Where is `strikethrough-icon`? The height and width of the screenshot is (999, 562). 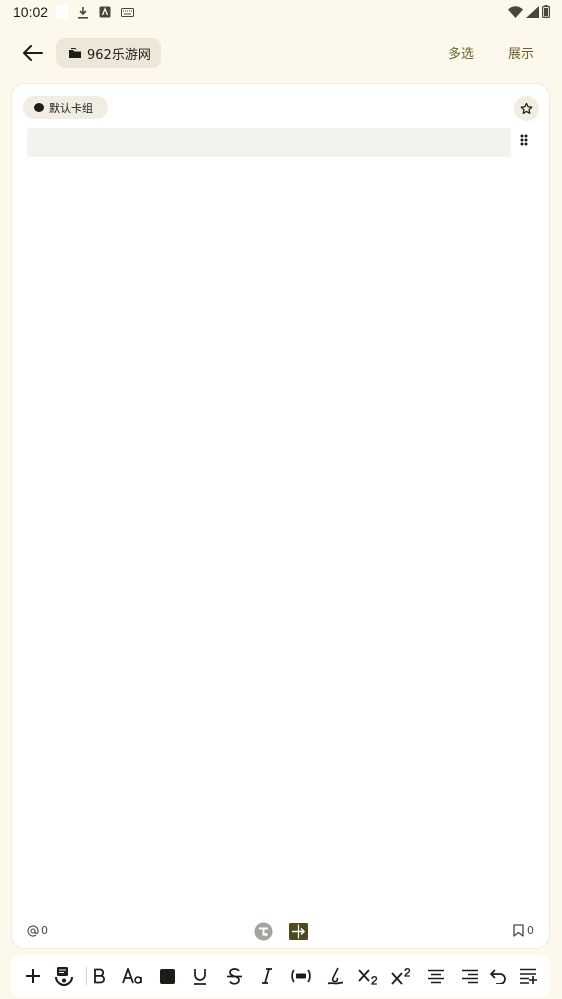 strikethrough-icon is located at coordinates (234, 976).